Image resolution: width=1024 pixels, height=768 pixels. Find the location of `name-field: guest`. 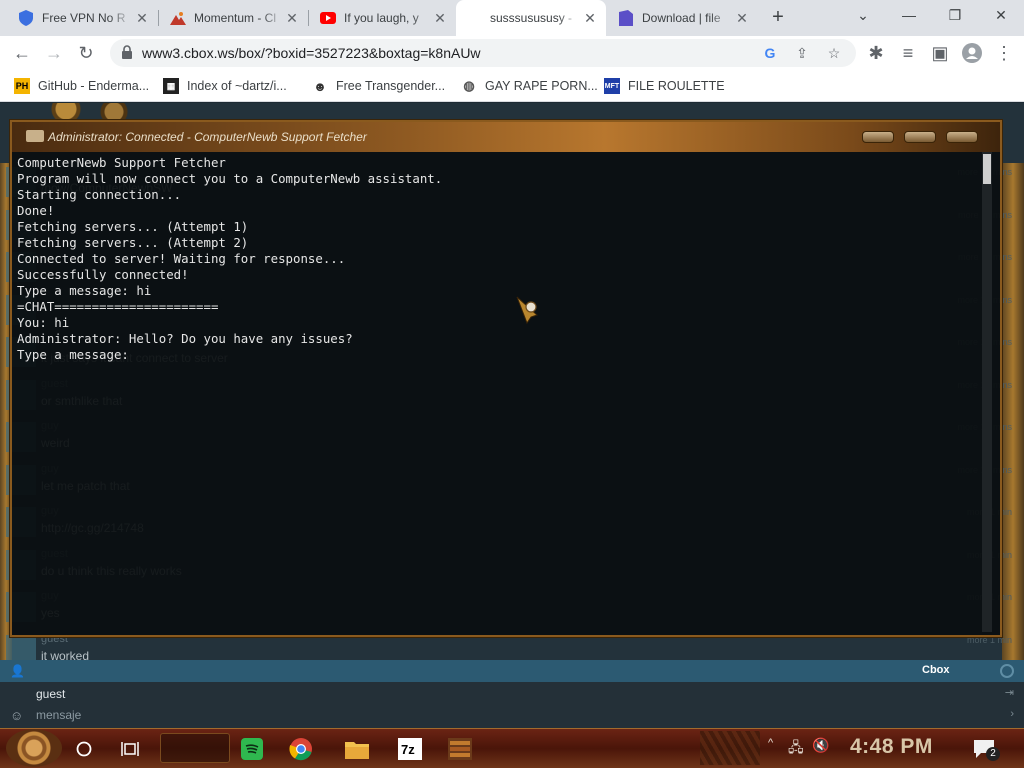

name-field: guest is located at coordinates (50, 694).